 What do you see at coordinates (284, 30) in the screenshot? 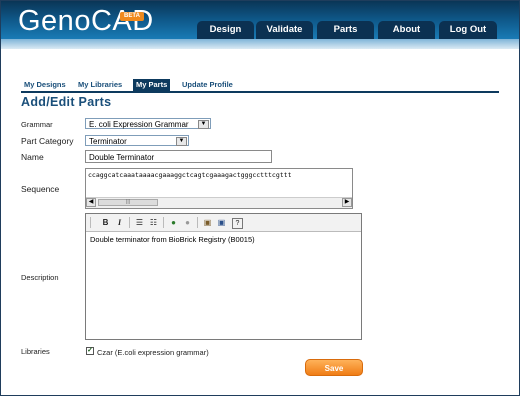
I see `nav-validate: Validate` at bounding box center [284, 30].